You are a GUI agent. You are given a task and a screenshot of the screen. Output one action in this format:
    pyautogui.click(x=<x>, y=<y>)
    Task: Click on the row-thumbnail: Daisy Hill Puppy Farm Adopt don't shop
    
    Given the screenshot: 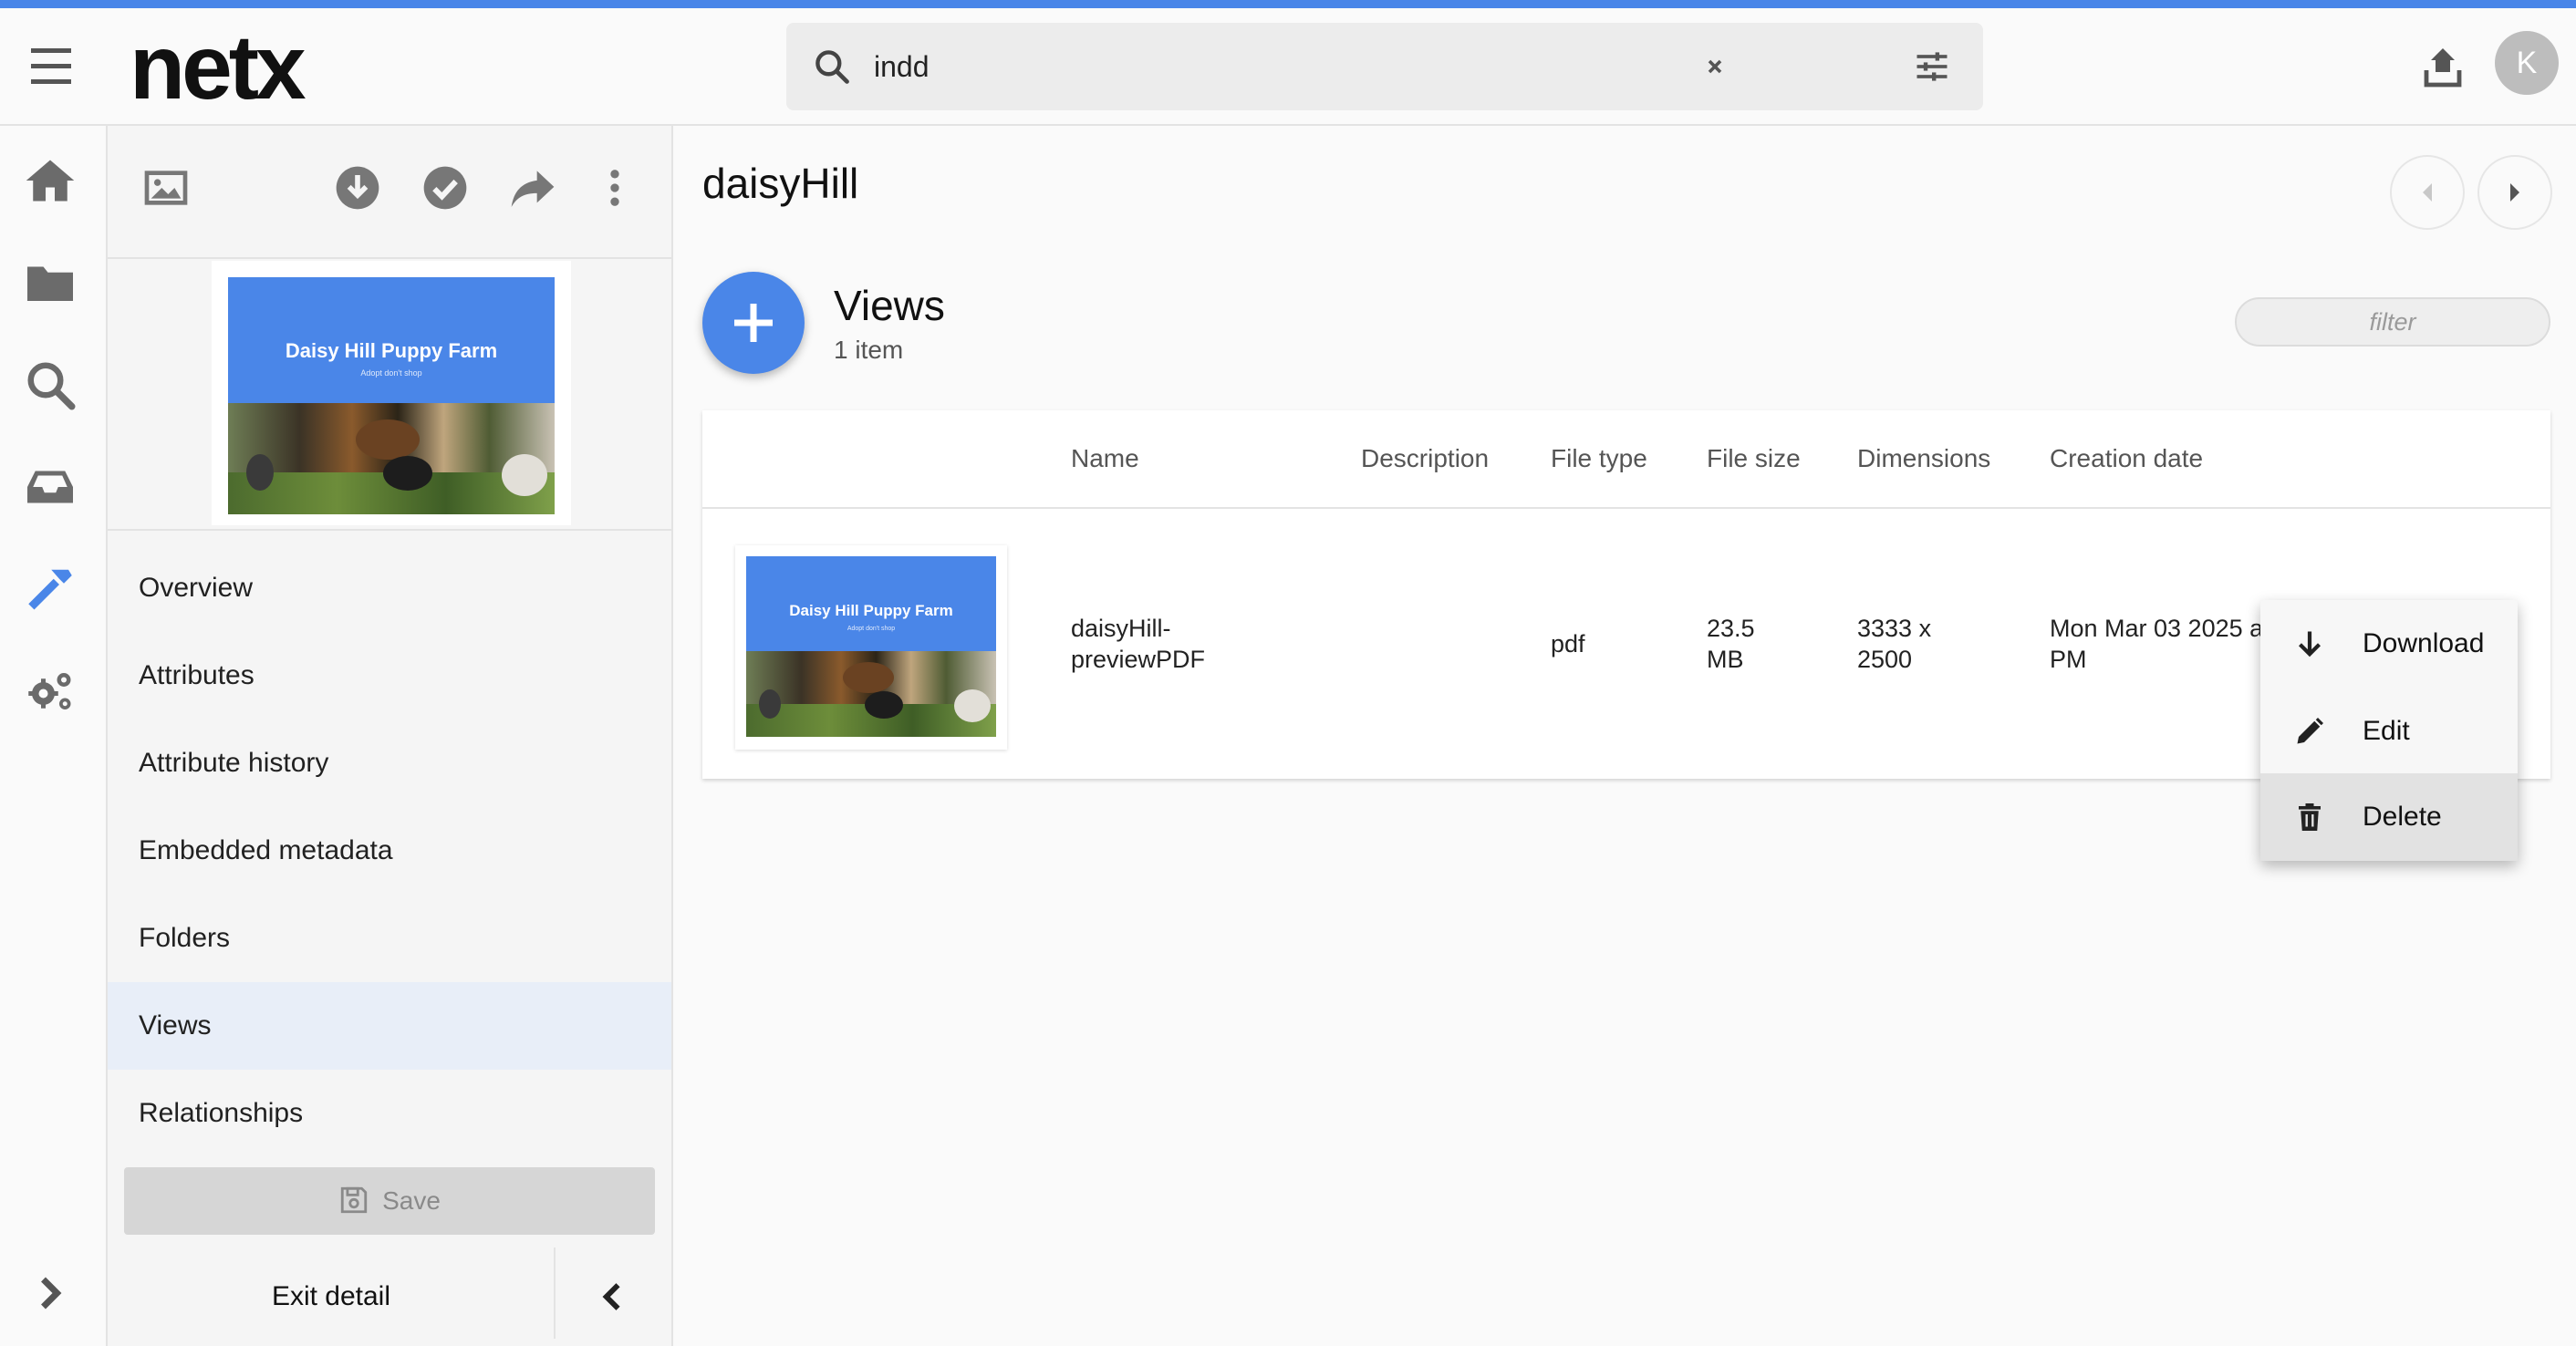 What is the action you would take?
    pyautogui.click(x=871, y=648)
    